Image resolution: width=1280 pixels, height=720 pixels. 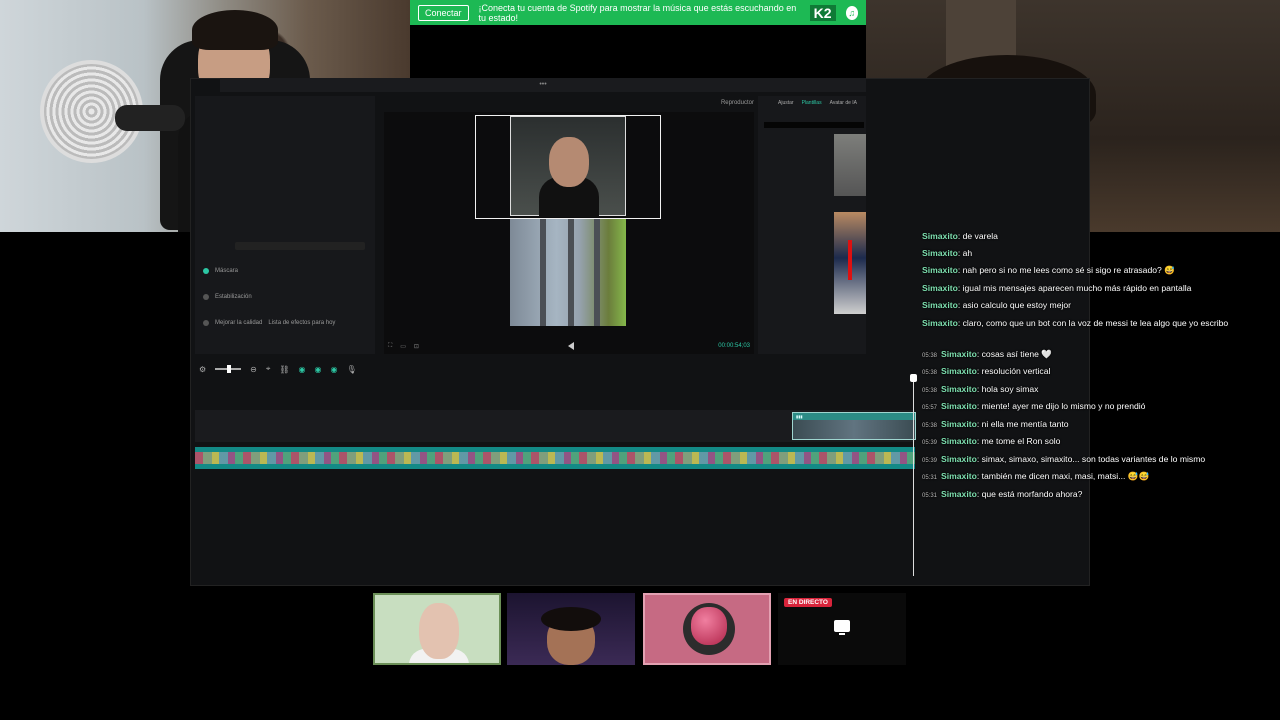 What do you see at coordinates (991, 441) in the screenshot?
I see `chat-message: 05:39 Simaxito: me tome el Ron solo` at bounding box center [991, 441].